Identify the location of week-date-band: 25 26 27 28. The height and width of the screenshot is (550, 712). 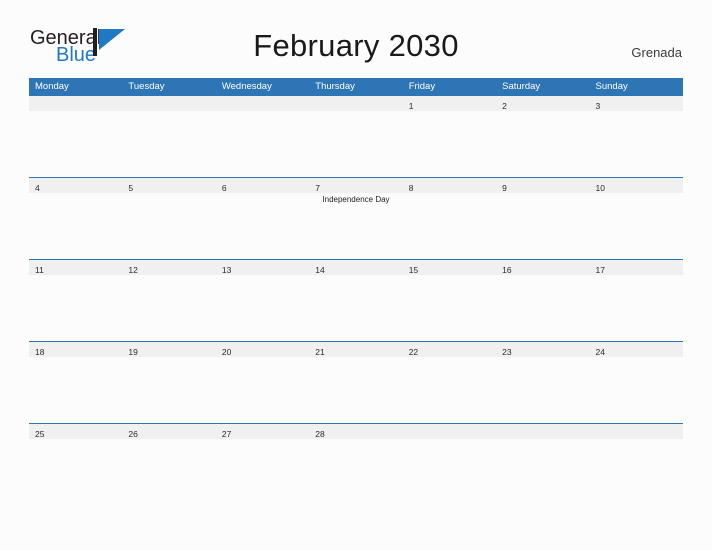
(356, 431).